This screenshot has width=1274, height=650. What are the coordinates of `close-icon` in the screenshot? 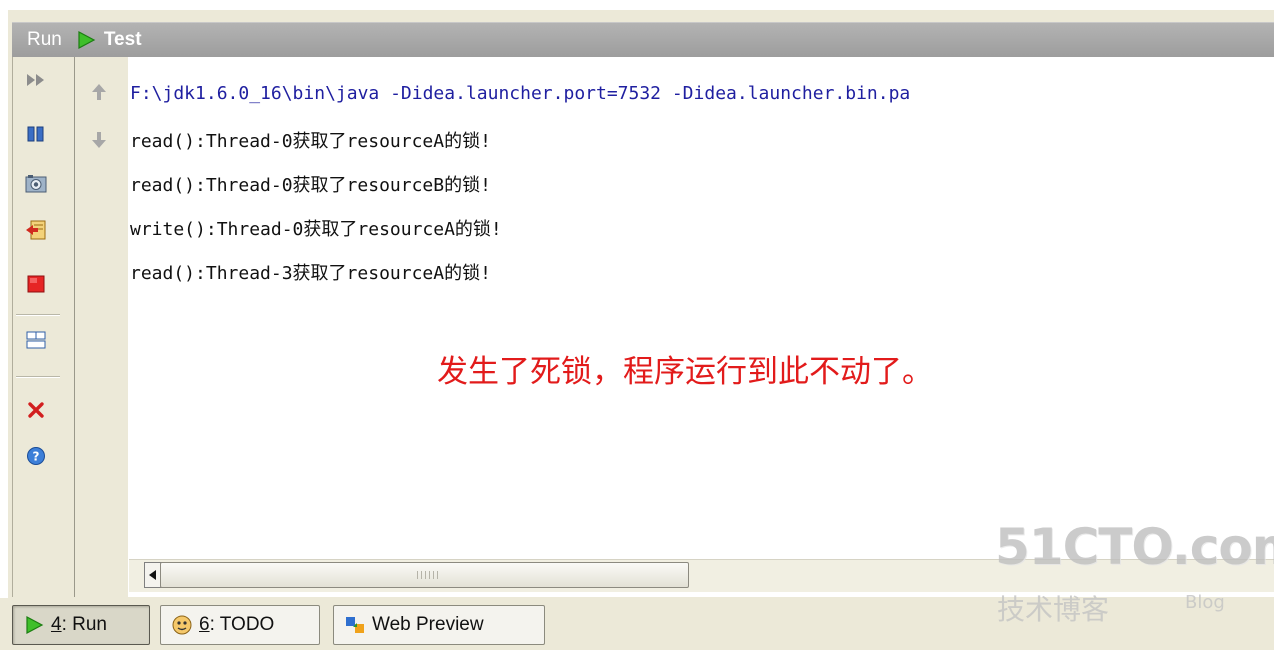 It's located at (36, 410).